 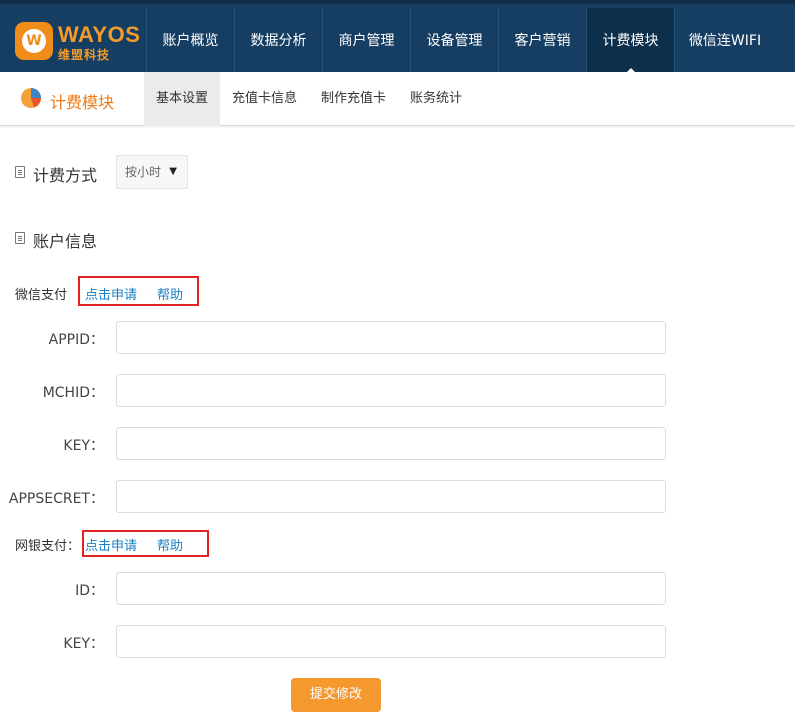 I want to click on wechat-key-input, so click(x=391, y=443).